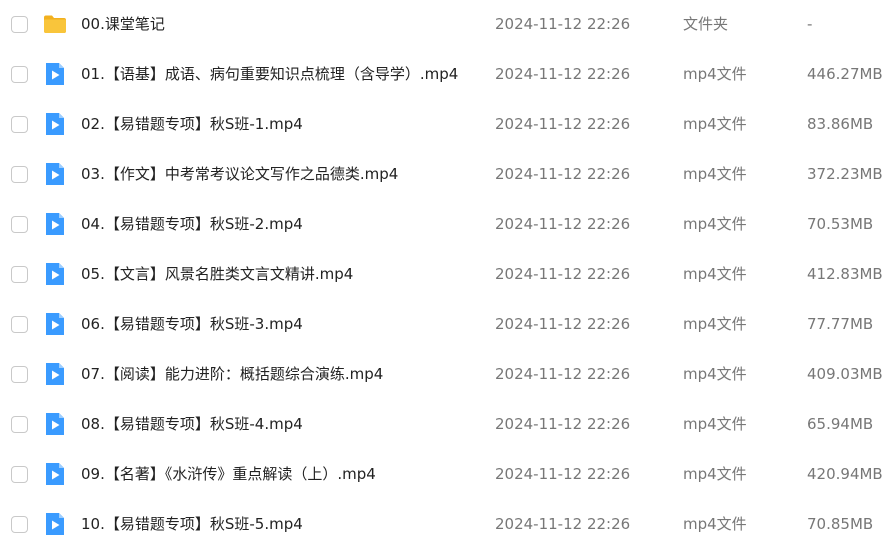 The height and width of the screenshot is (550, 887). I want to click on file-name: 10.【易错题专项】秋S班-5.mp4, so click(192, 524).